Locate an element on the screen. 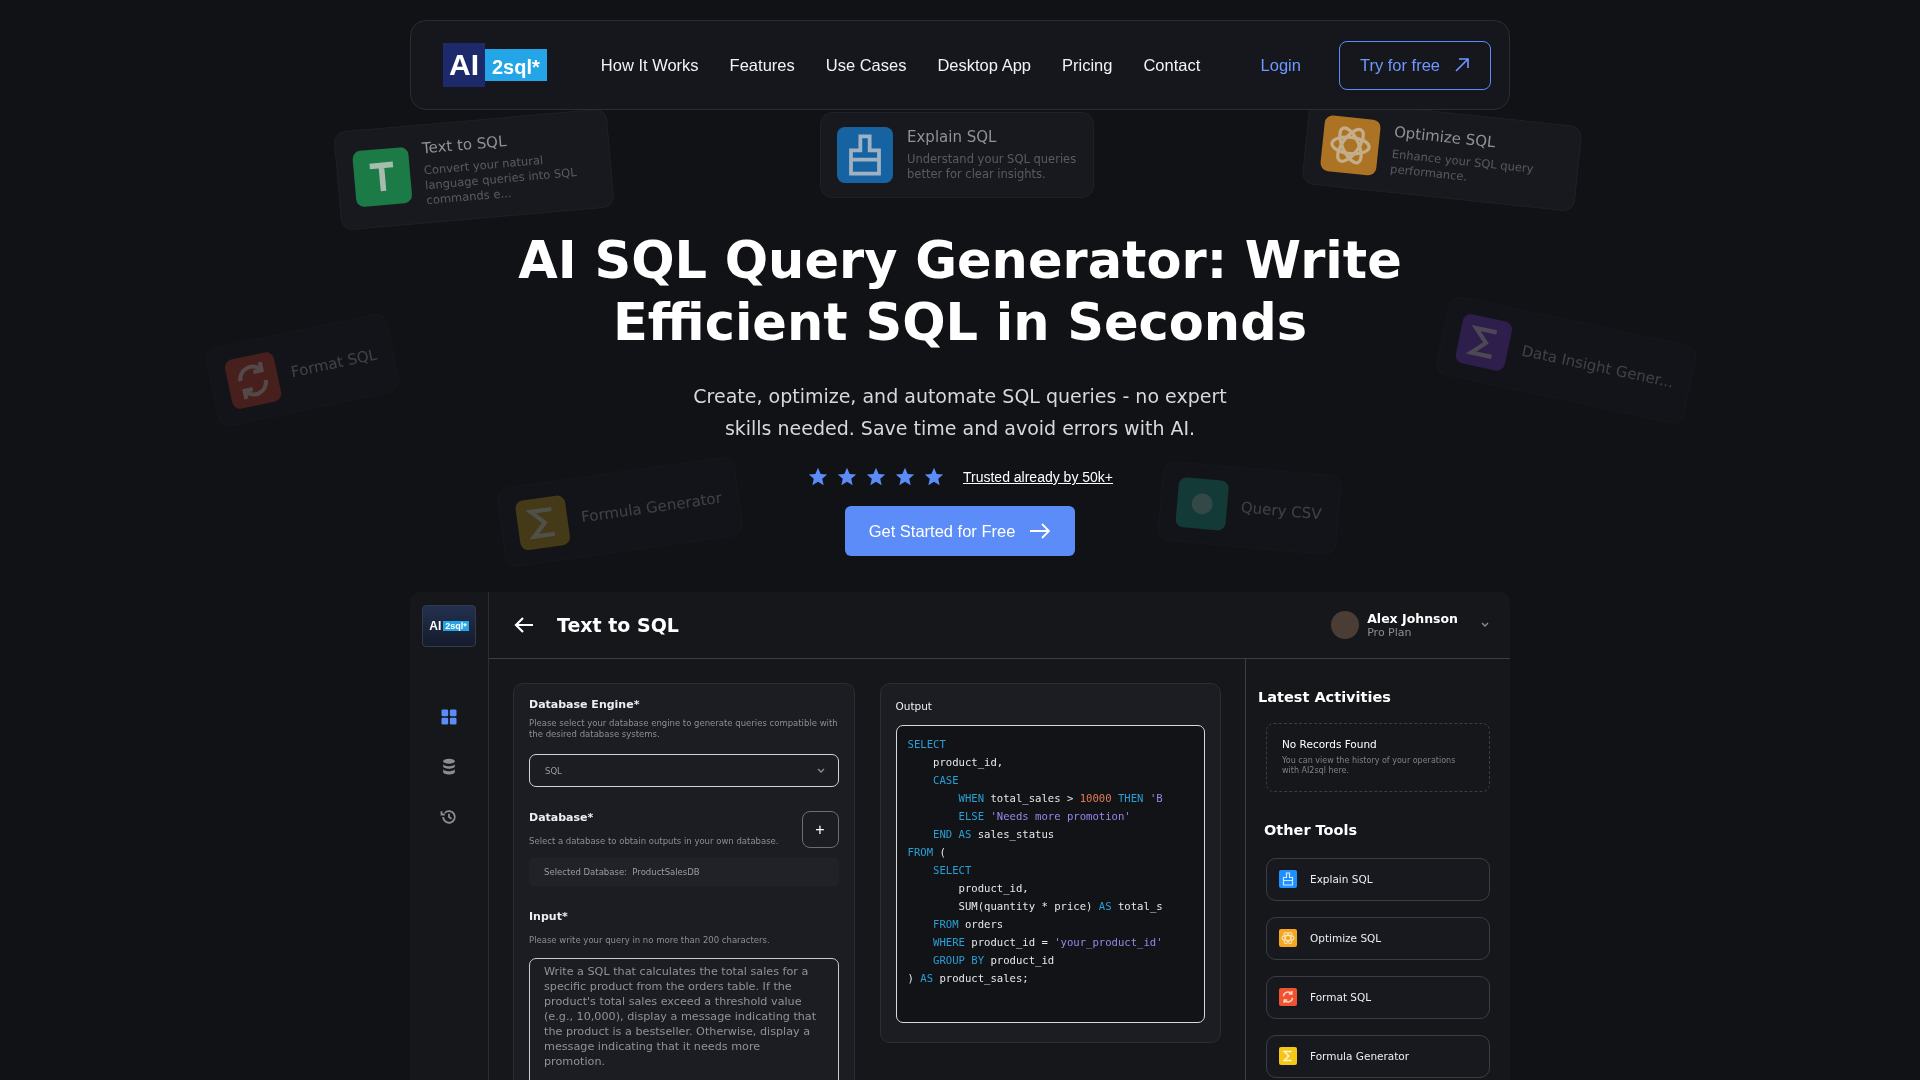 This screenshot has height=1080, width=1920. output-label: Output is located at coordinates (914, 706).